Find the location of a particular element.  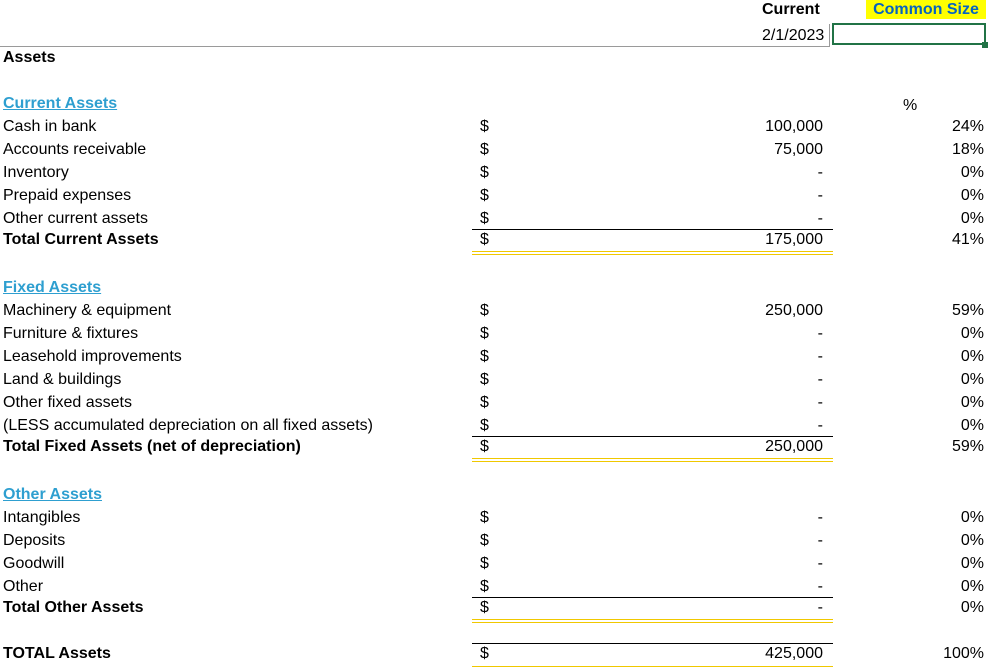

row-label: Other fixed assets is located at coordinates (67, 403).